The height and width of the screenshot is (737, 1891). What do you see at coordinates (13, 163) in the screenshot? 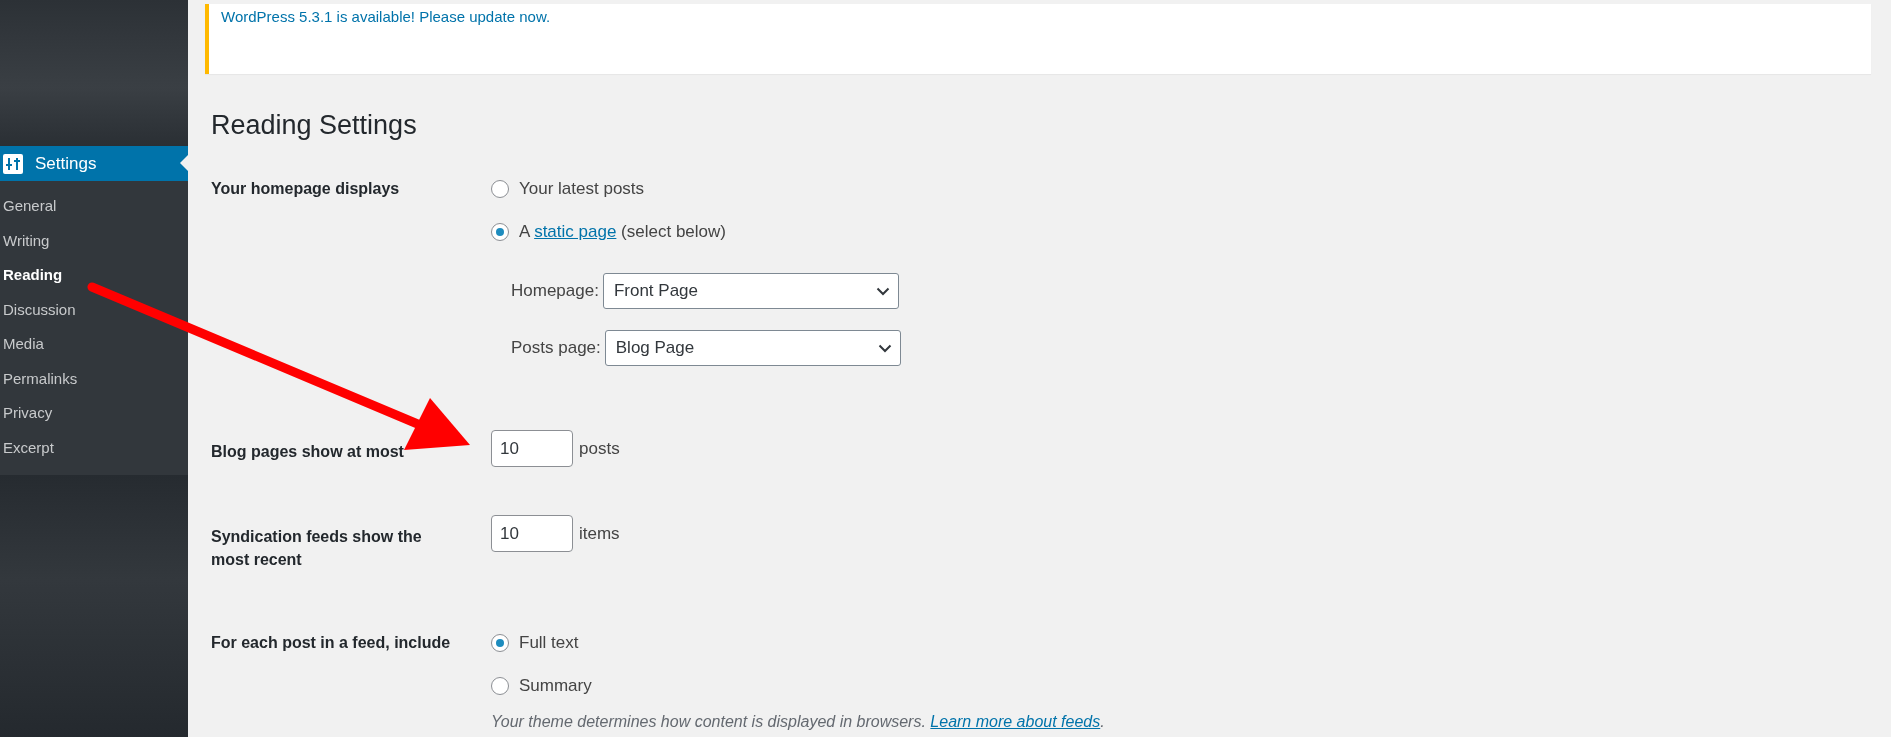
I see `sliders-icon` at bounding box center [13, 163].